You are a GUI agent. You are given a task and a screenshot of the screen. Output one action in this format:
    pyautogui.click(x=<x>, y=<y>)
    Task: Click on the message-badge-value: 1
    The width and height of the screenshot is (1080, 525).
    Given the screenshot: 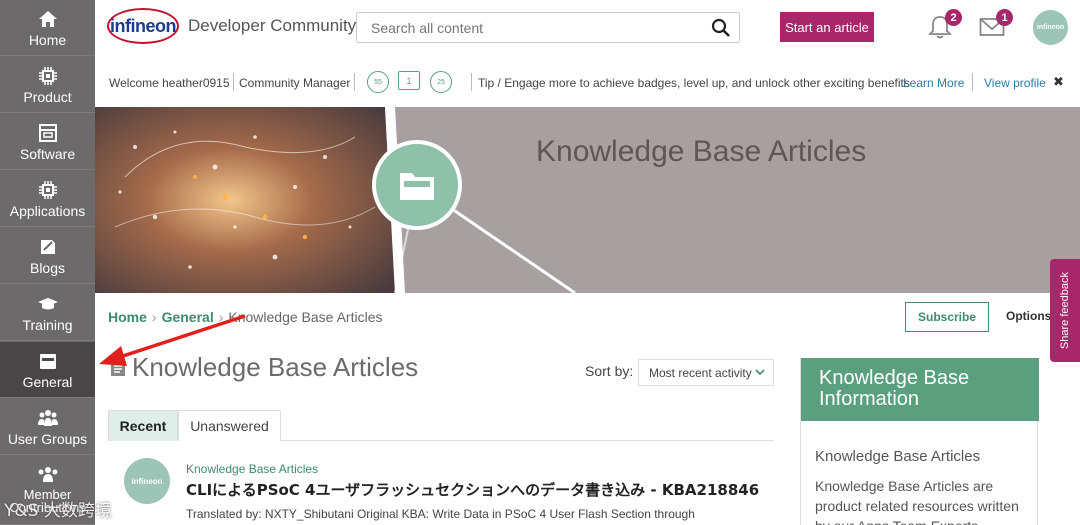 What is the action you would take?
    pyautogui.click(x=409, y=80)
    